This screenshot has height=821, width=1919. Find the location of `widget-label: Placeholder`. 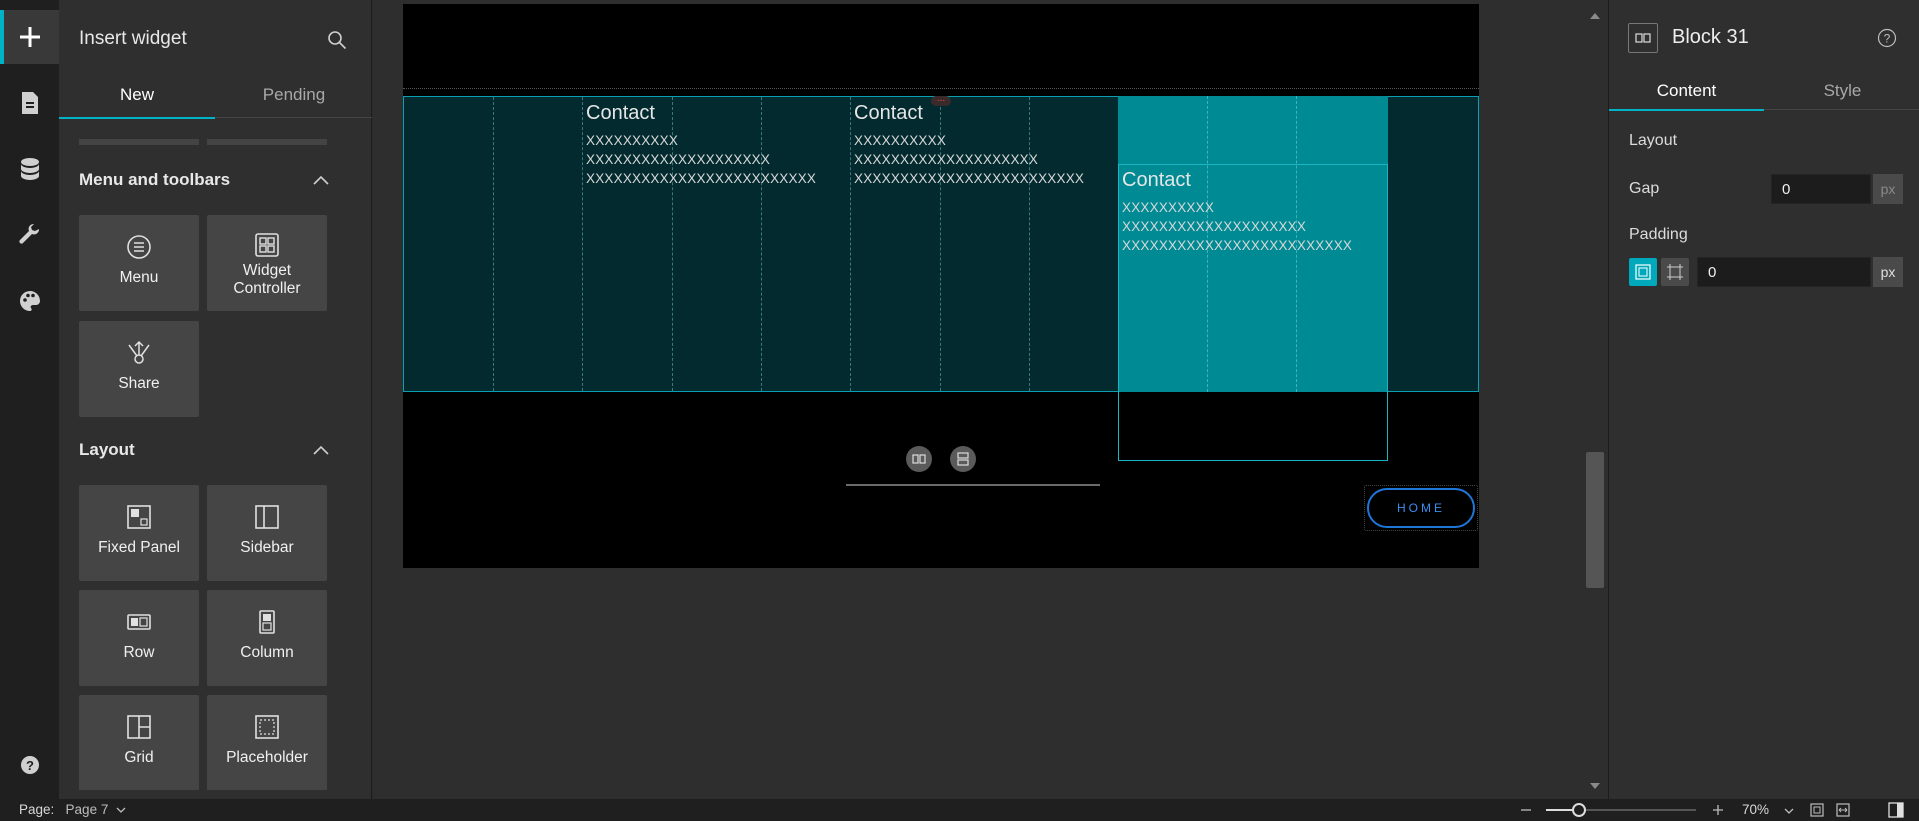

widget-label: Placeholder is located at coordinates (267, 757).